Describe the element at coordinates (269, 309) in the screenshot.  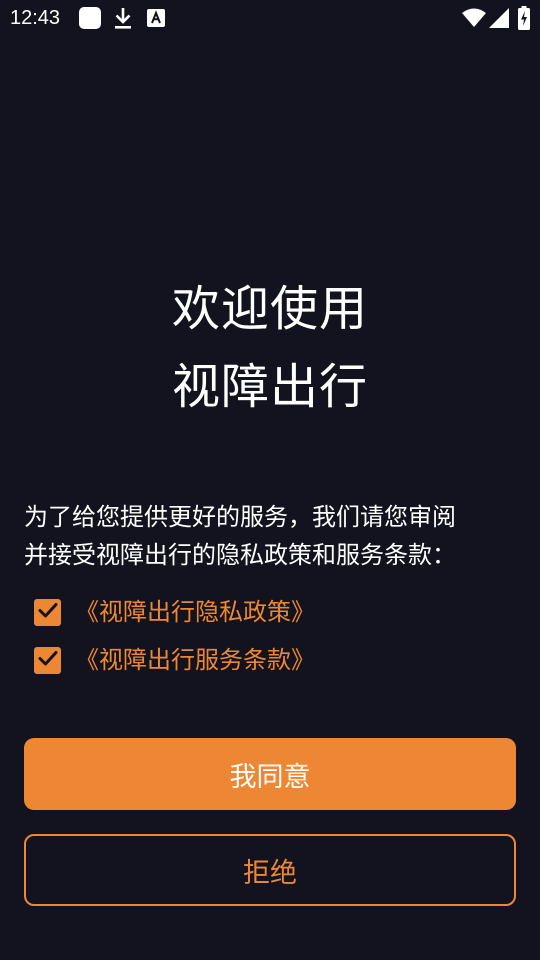
I see `welcome-line-1: 欢迎使用` at that location.